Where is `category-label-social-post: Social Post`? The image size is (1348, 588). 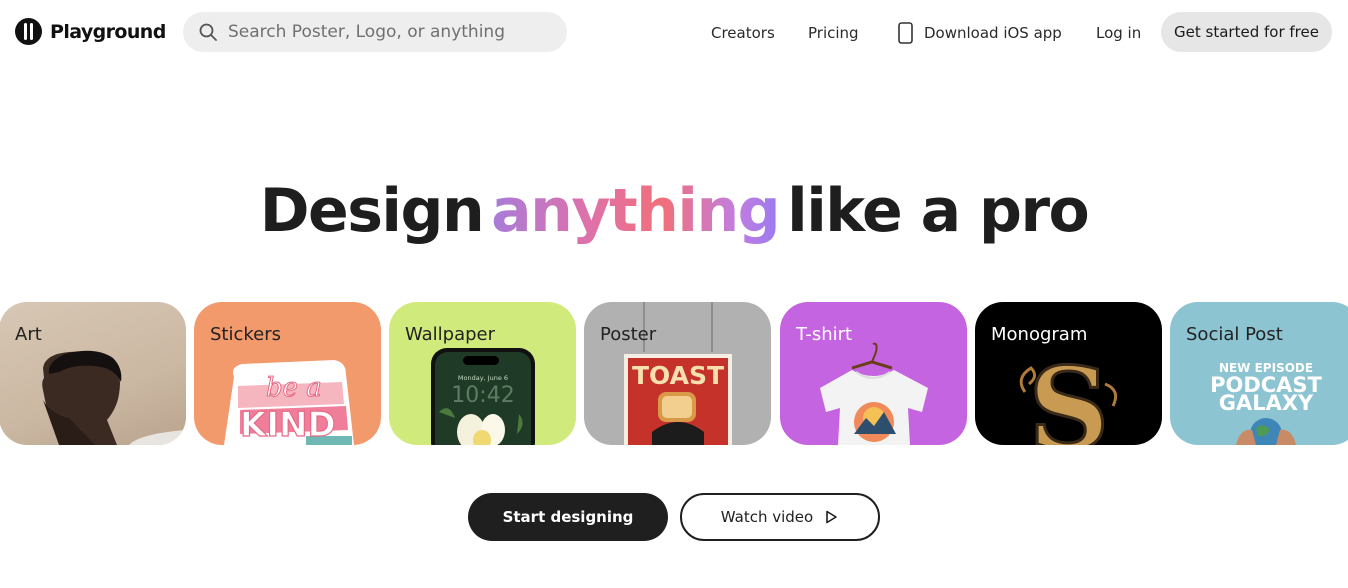 category-label-social-post: Social Post is located at coordinates (1234, 334).